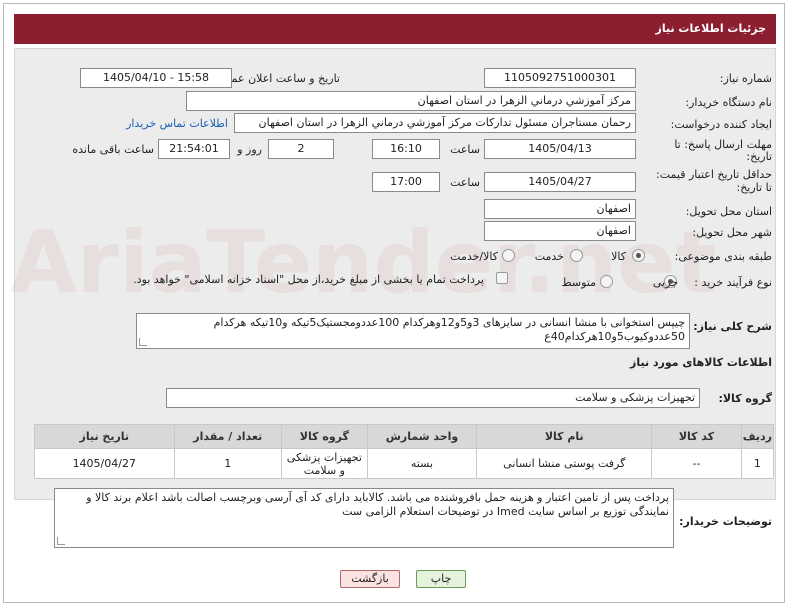  I want to click on col-code: کد کالا, so click(696, 436).